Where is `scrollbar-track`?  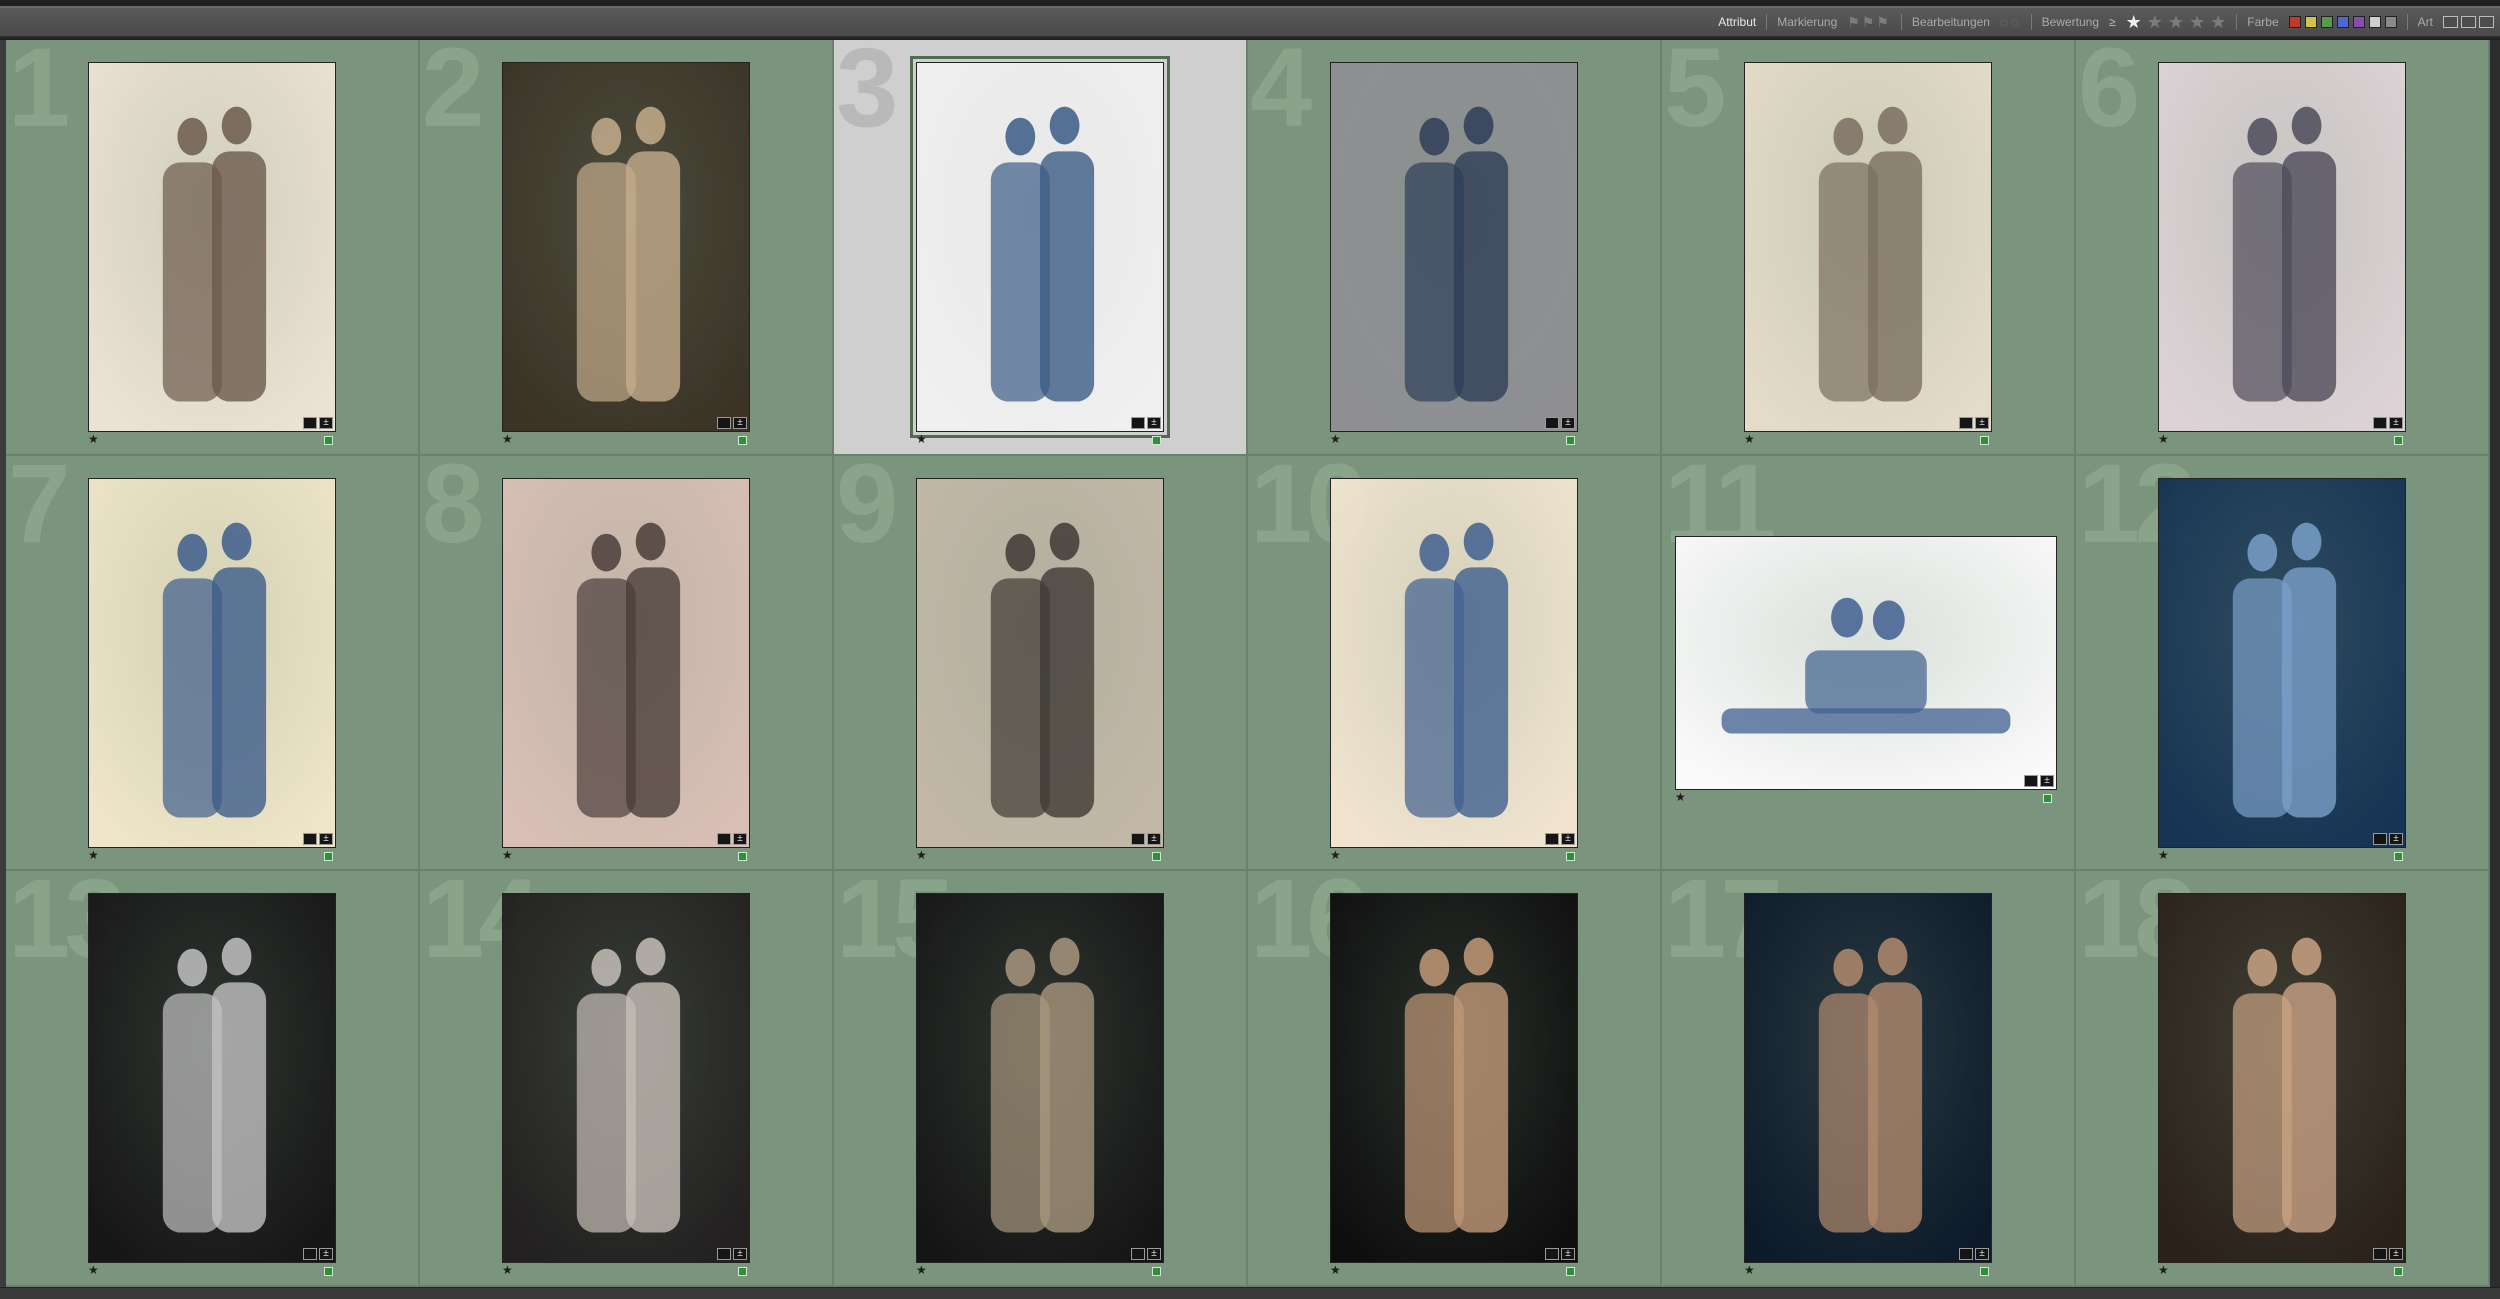
scrollbar-track is located at coordinates (2495, 663).